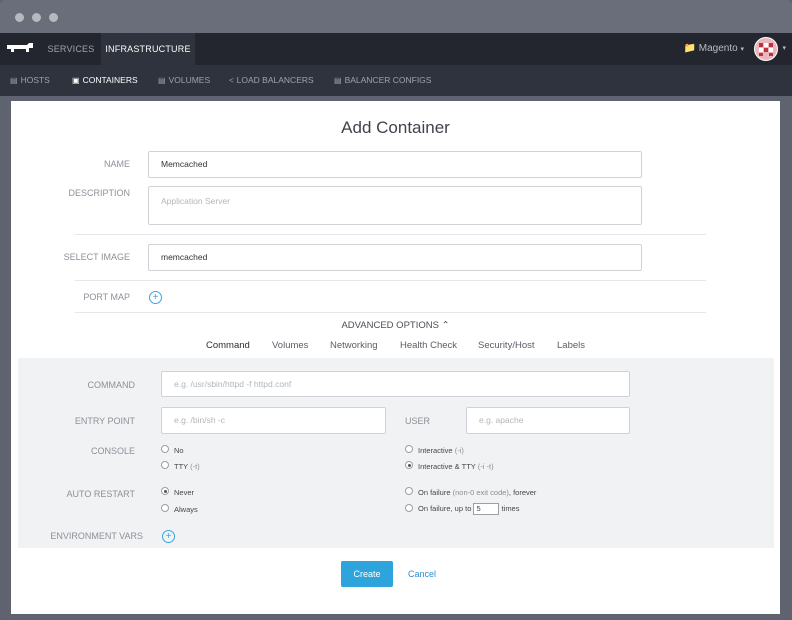 This screenshot has width=792, height=620. Describe the element at coordinates (36, 17) in the screenshot. I see `minimize-window-dot` at that location.